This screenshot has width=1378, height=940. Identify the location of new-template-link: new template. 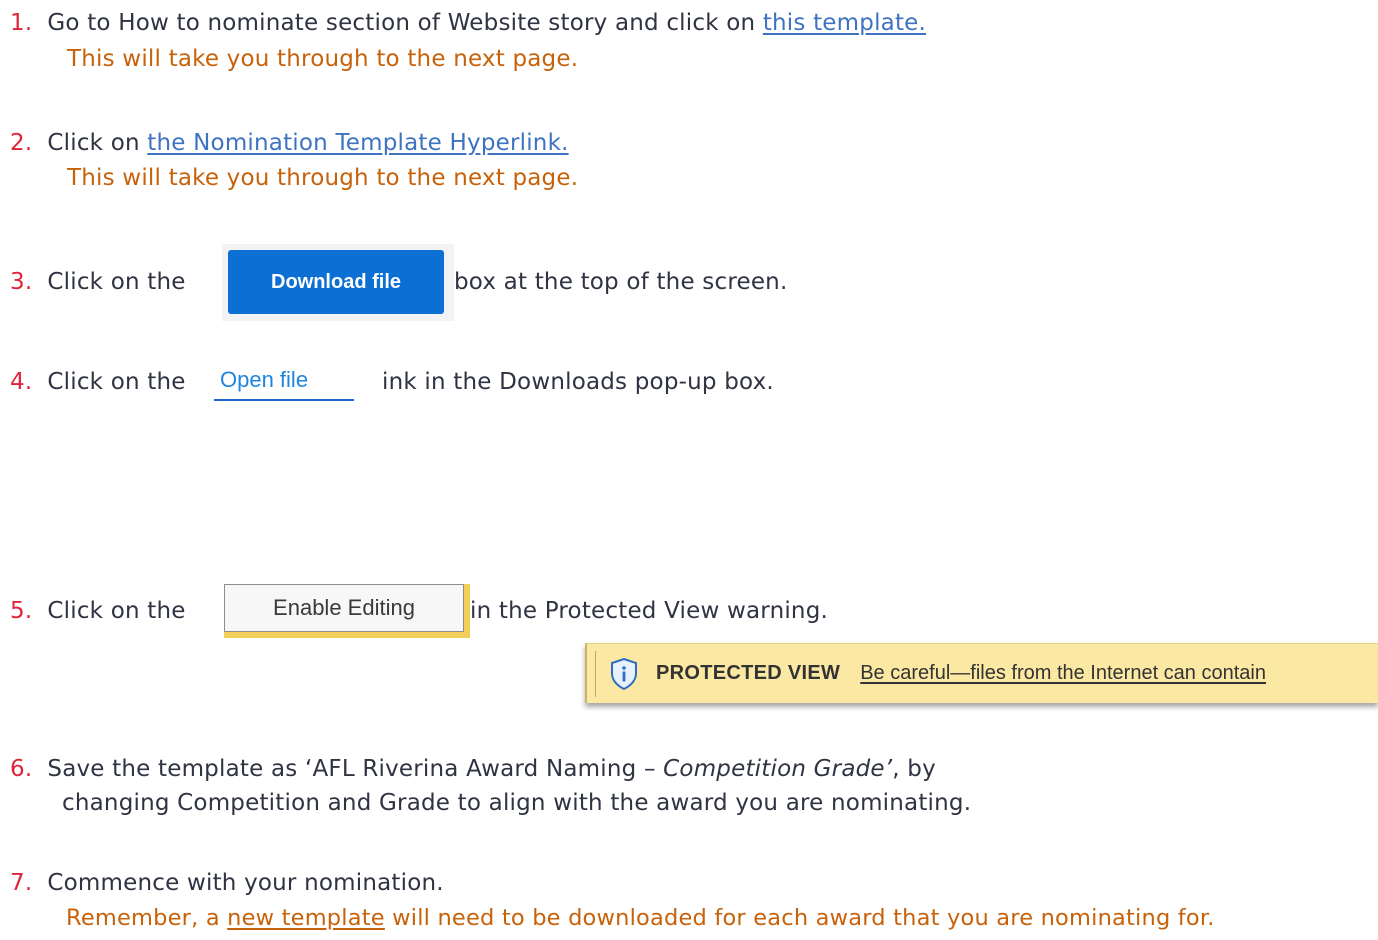
(306, 918).